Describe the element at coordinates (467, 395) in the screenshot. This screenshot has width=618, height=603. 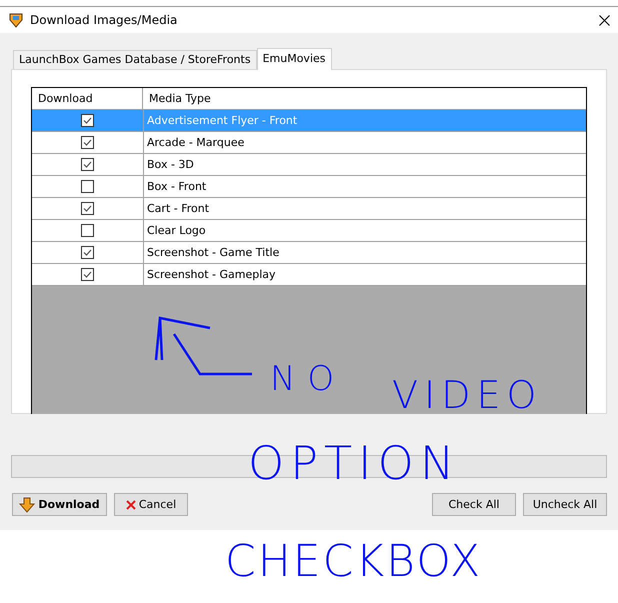
I see `annotation-text: VIDEO` at that location.